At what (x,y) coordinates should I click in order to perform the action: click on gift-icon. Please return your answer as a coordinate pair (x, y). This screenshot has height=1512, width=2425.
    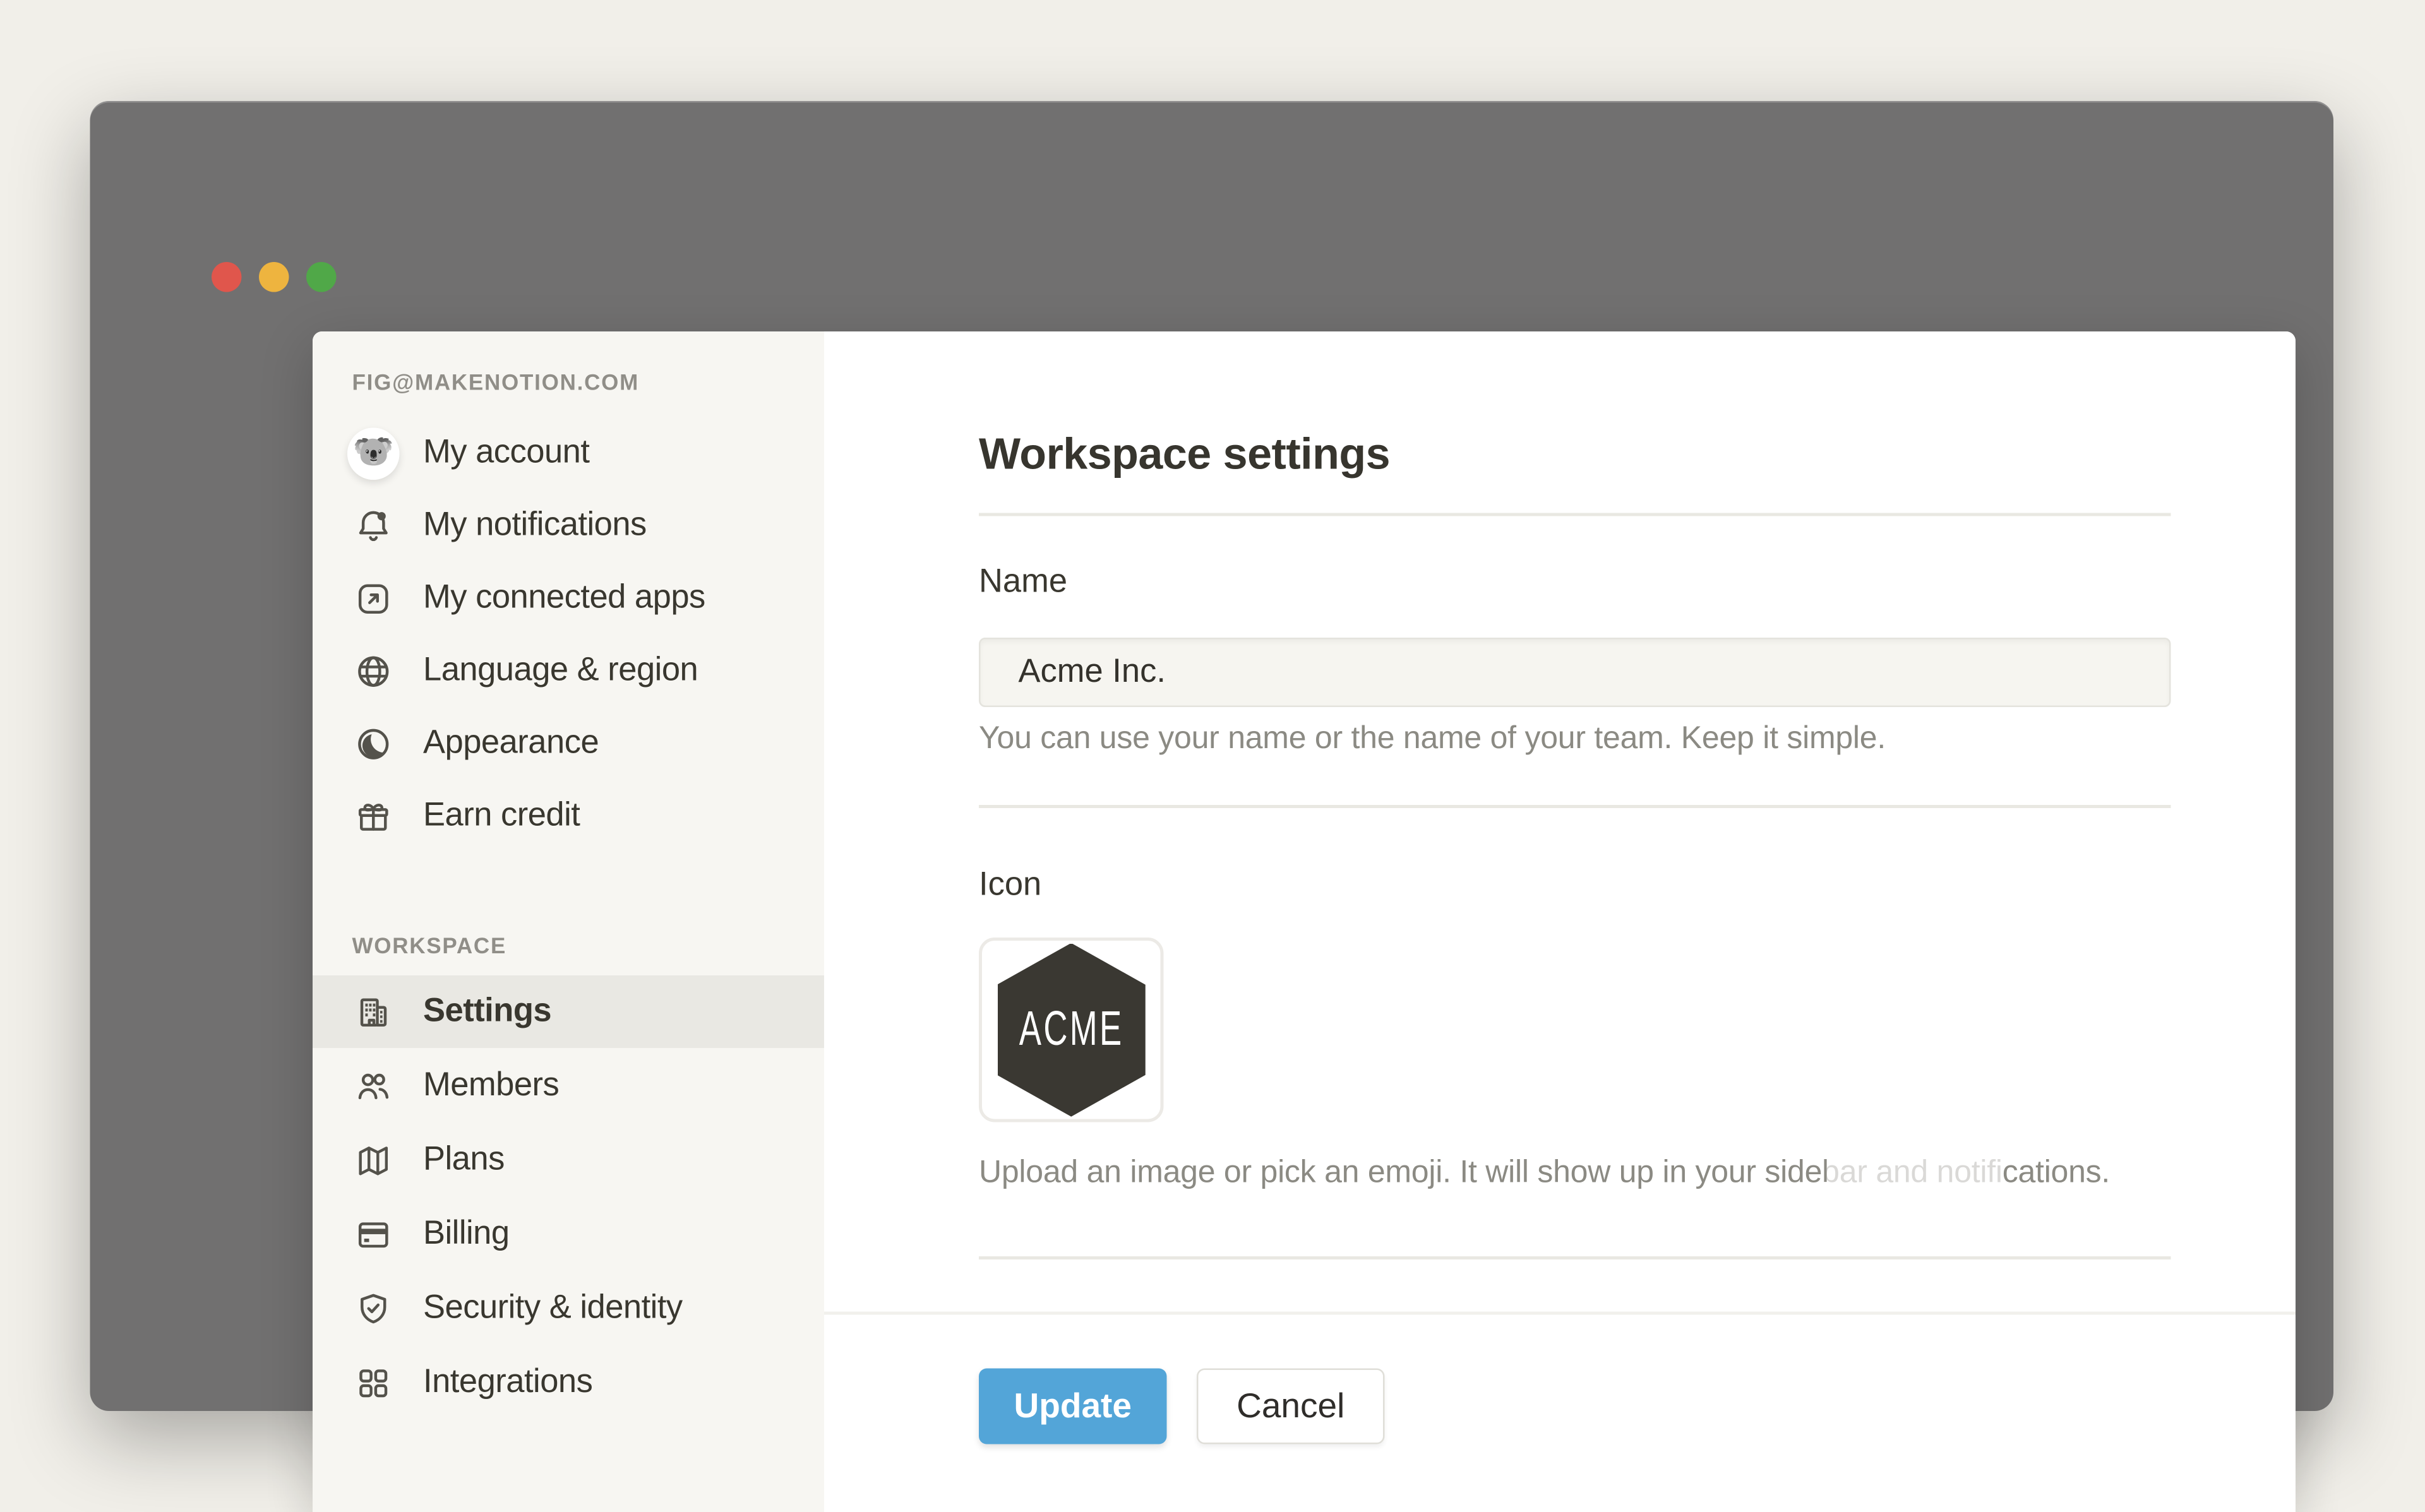
    Looking at the image, I should click on (373, 816).